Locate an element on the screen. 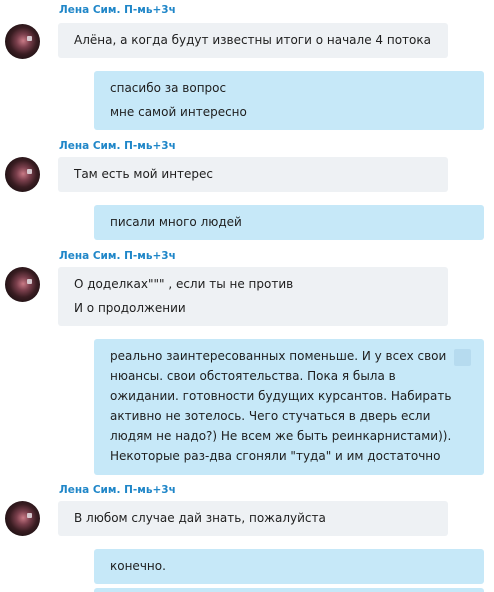  message-text: И о продолжении is located at coordinates (130, 308).